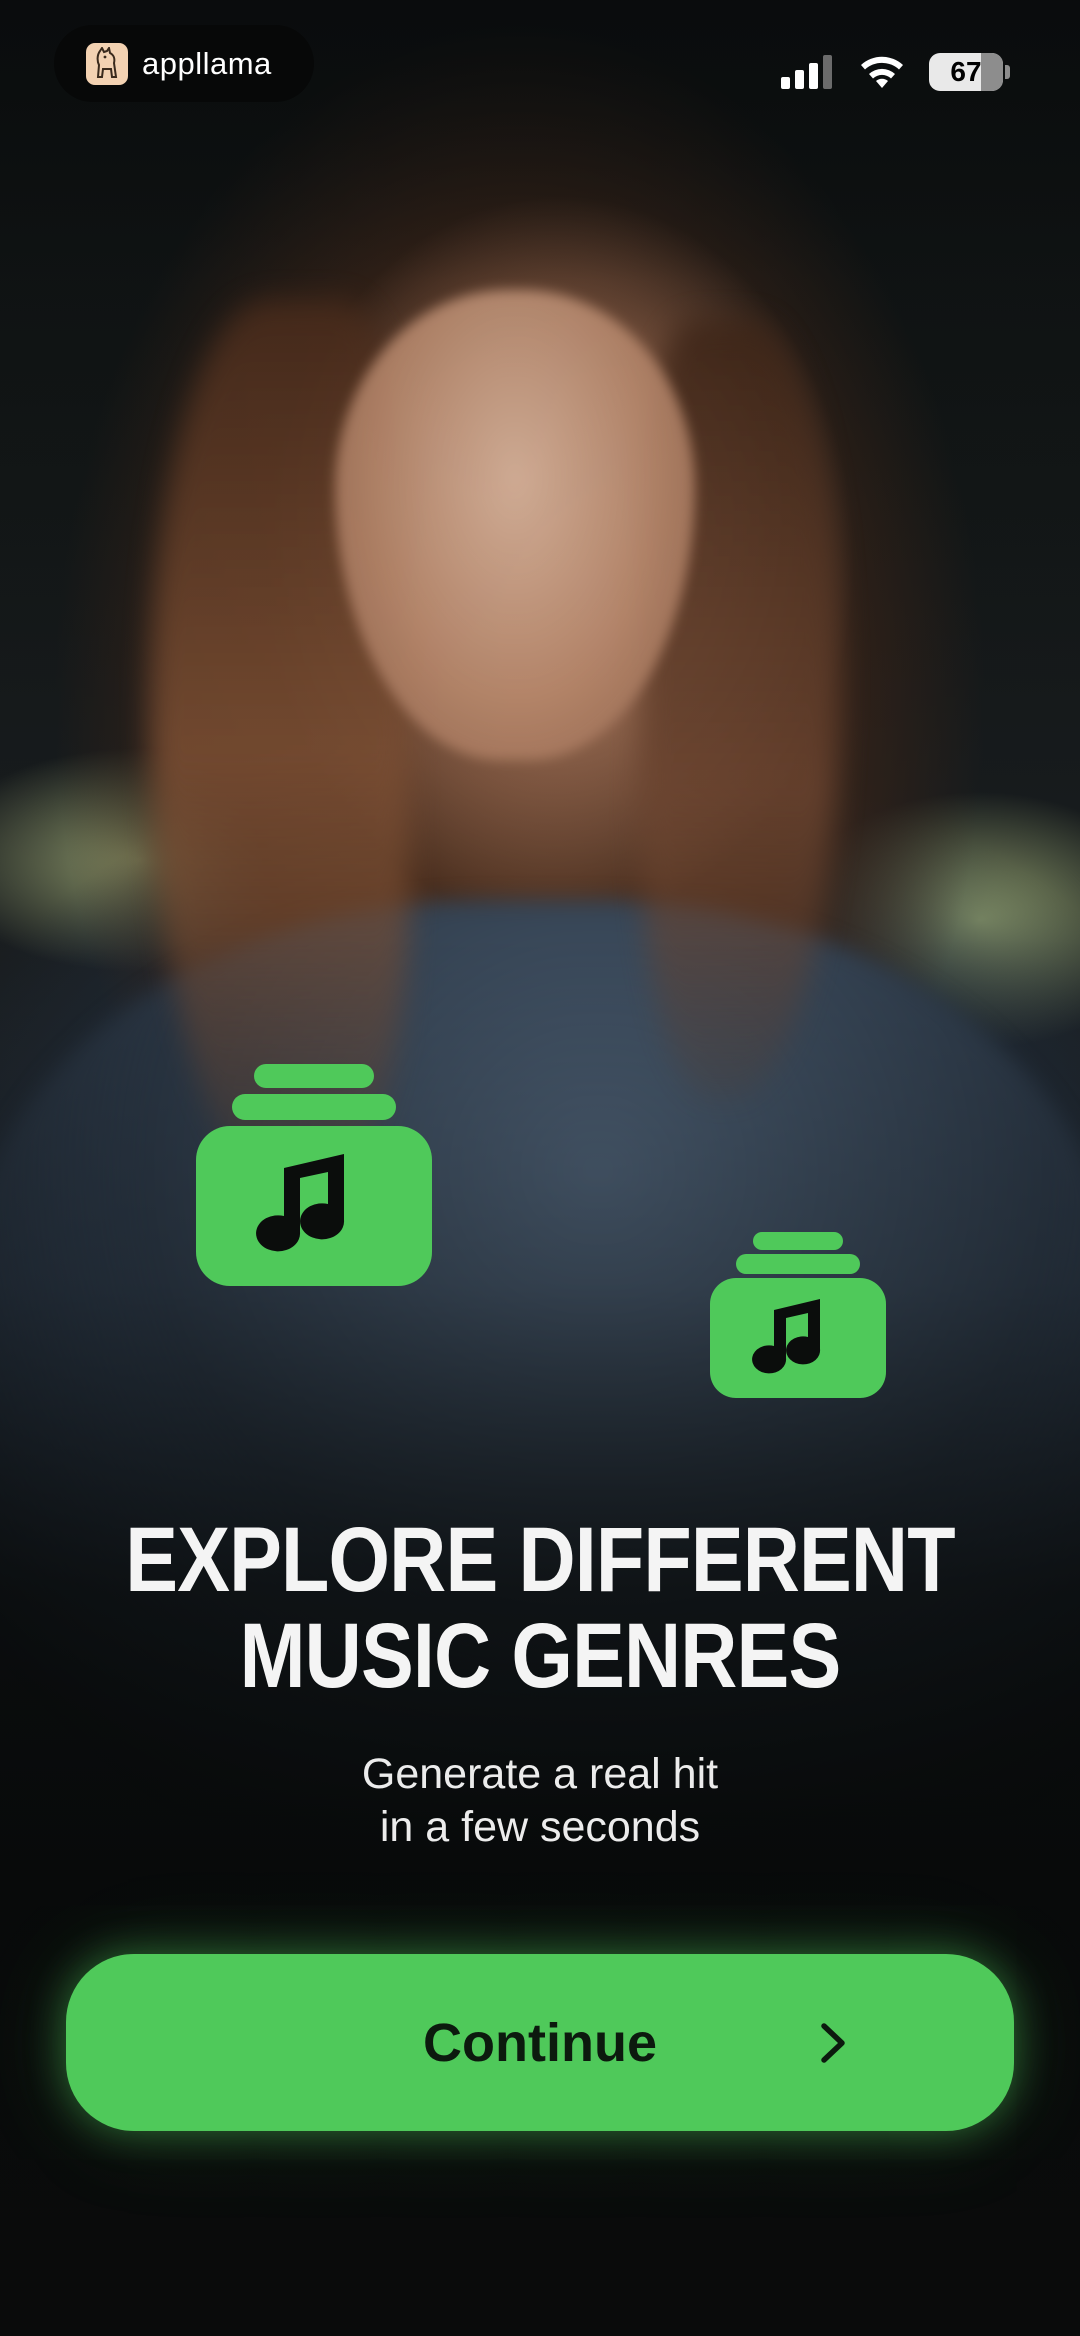 Image resolution: width=1080 pixels, height=2336 pixels. I want to click on title-line-1: EXPLORE DIFFERENT, so click(540, 1560).